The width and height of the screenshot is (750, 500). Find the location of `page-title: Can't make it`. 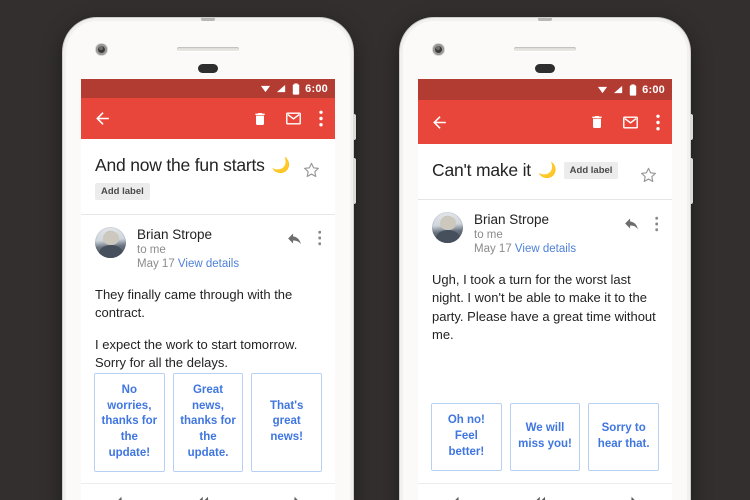

page-title: Can't make it is located at coordinates (481, 170).